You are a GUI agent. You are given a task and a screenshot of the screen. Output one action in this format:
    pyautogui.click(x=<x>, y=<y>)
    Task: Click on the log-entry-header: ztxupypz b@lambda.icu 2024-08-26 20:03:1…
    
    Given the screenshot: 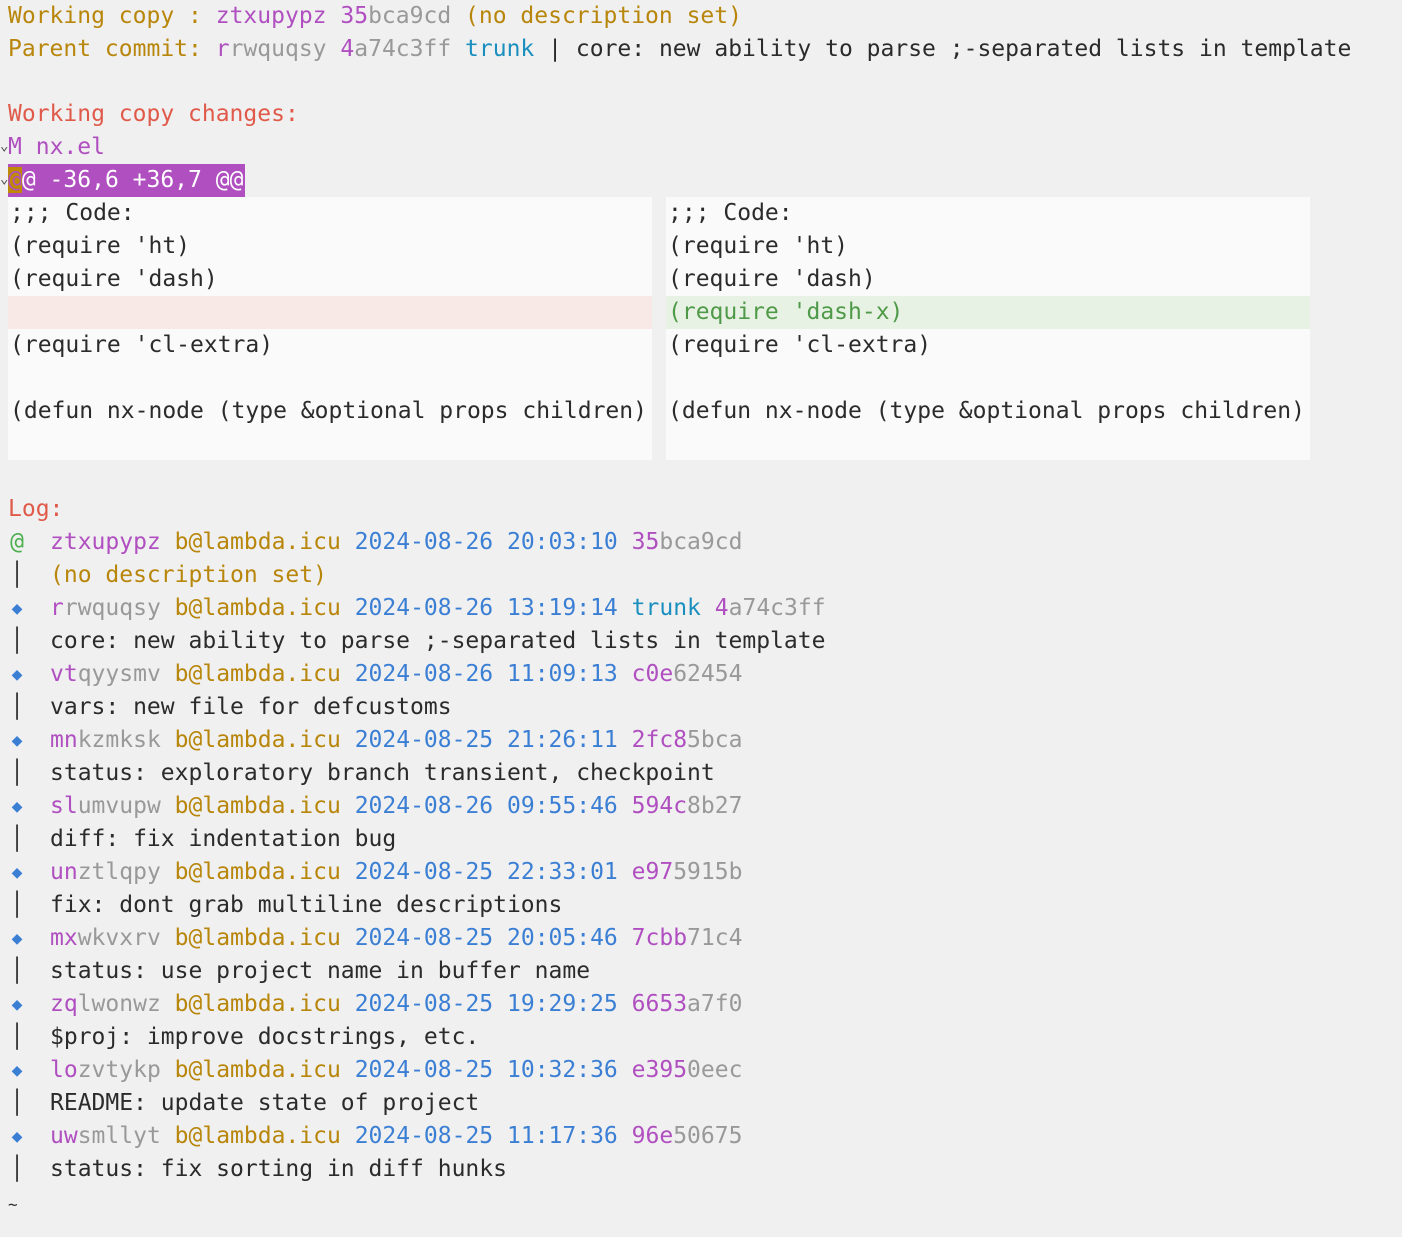 What is the action you would take?
    pyautogui.click(x=396, y=542)
    